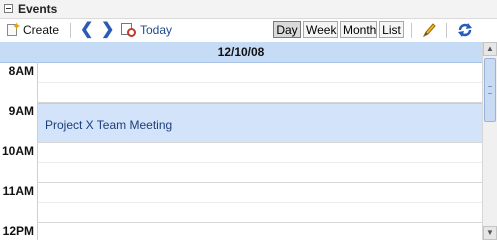  I want to click on vertical-scrollbar: ▲ ▼, so click(489, 141).